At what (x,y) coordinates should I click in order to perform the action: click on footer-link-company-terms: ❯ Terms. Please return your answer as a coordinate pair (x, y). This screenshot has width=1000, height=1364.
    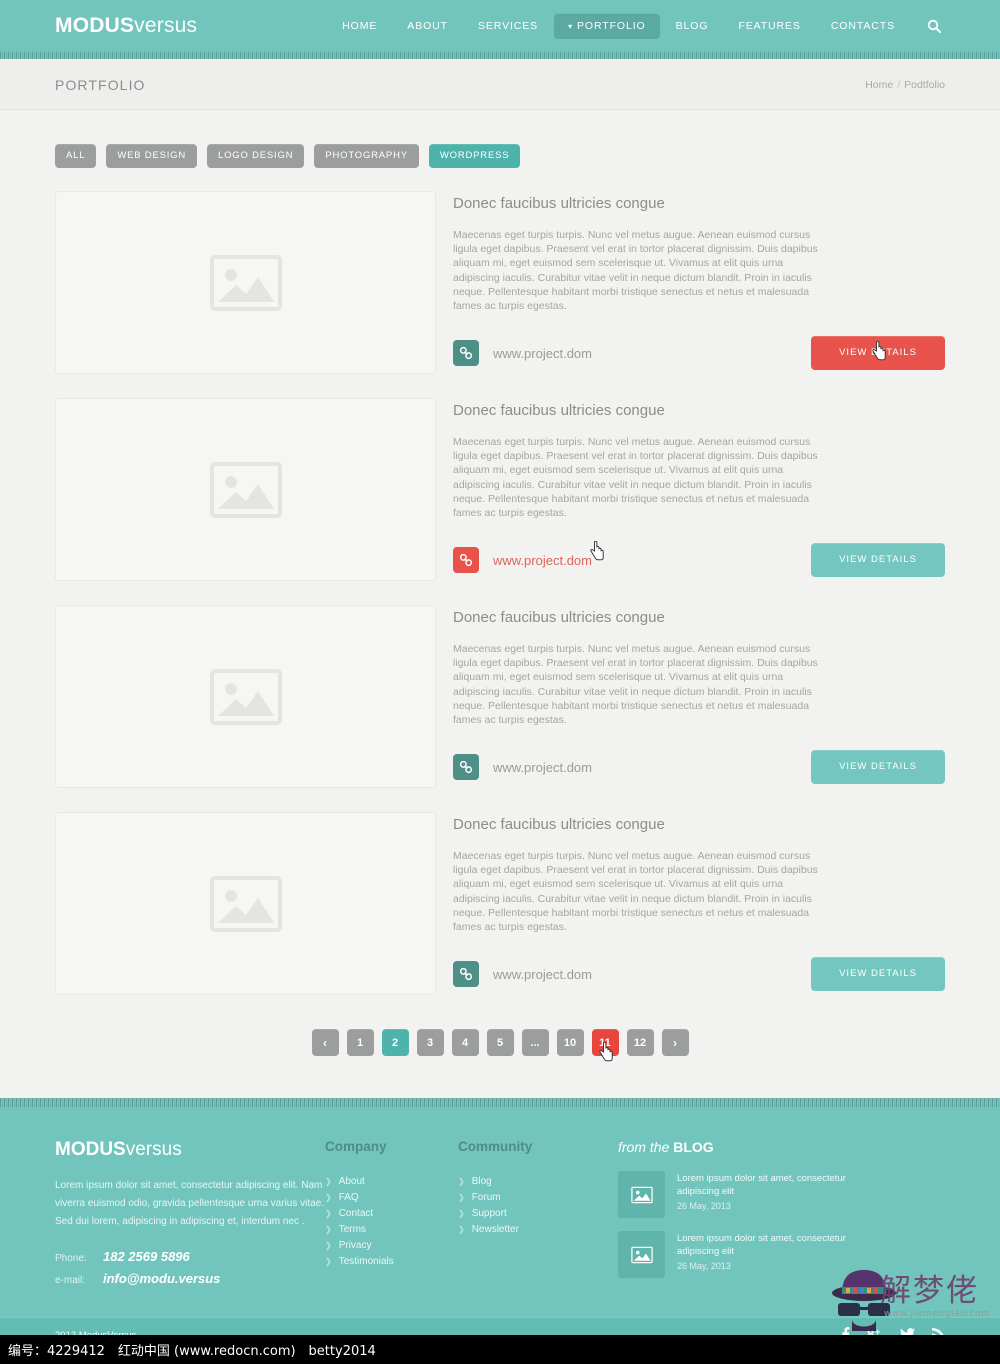
    Looking at the image, I should click on (391, 1230).